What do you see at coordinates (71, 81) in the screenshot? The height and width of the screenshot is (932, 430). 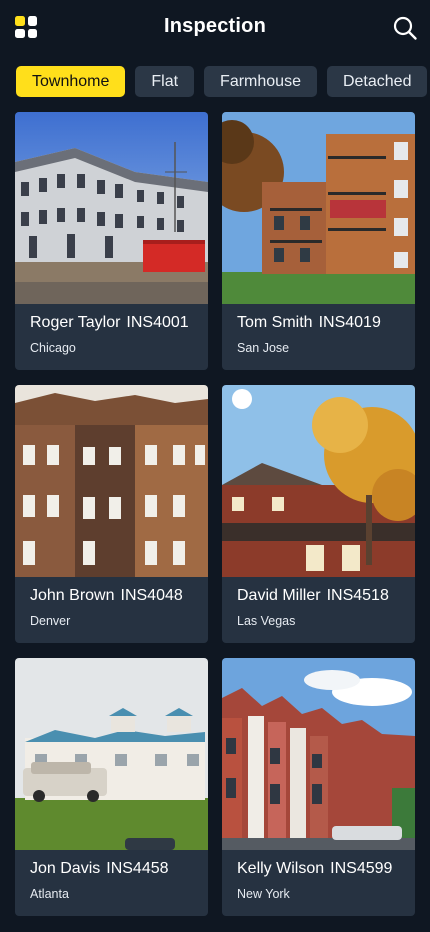 I see `filter-chip-townhome: Townhome` at bounding box center [71, 81].